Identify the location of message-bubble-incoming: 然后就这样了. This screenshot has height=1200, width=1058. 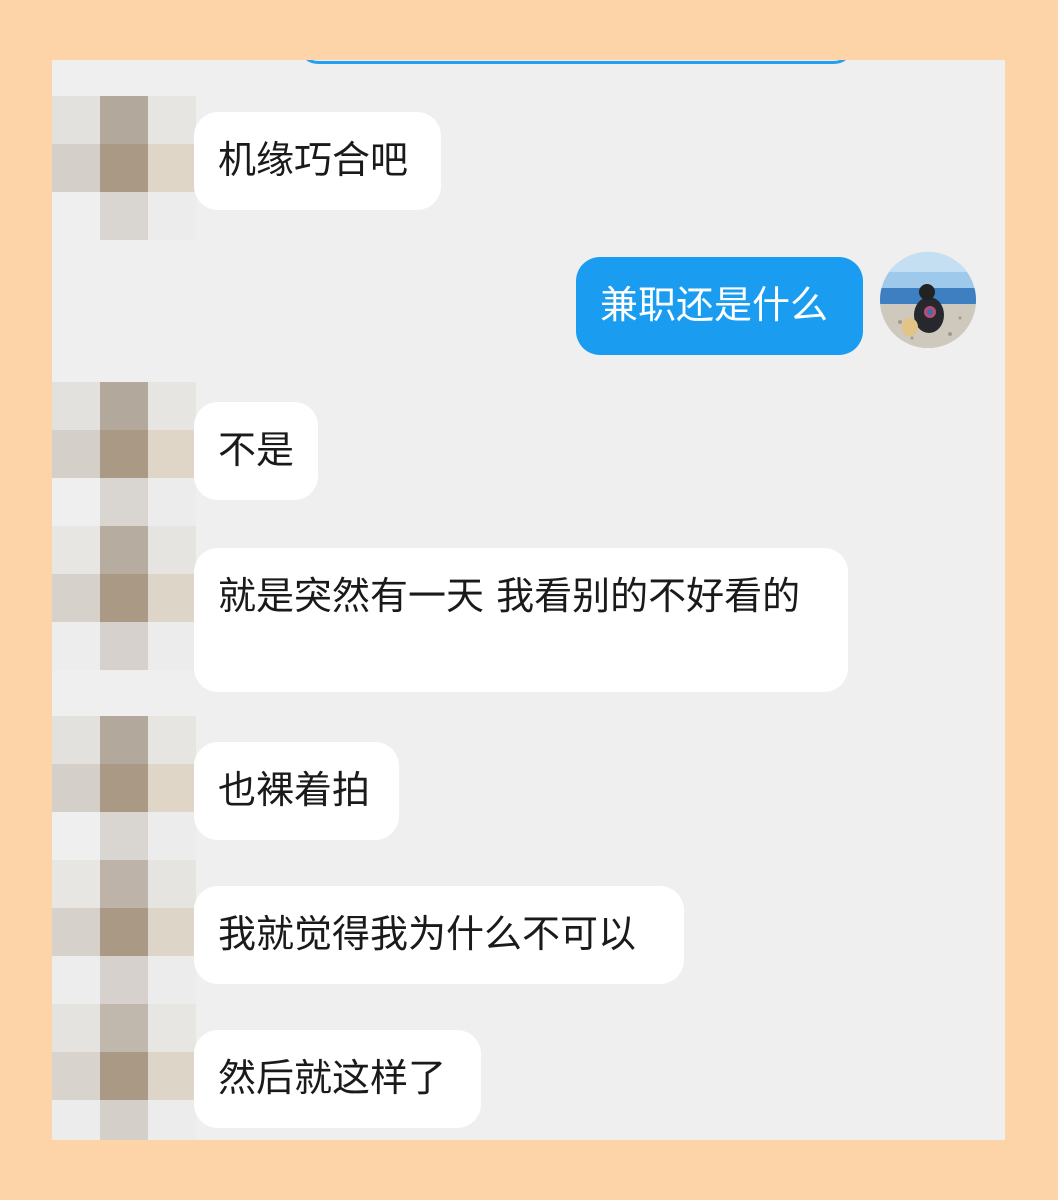
(337, 1079).